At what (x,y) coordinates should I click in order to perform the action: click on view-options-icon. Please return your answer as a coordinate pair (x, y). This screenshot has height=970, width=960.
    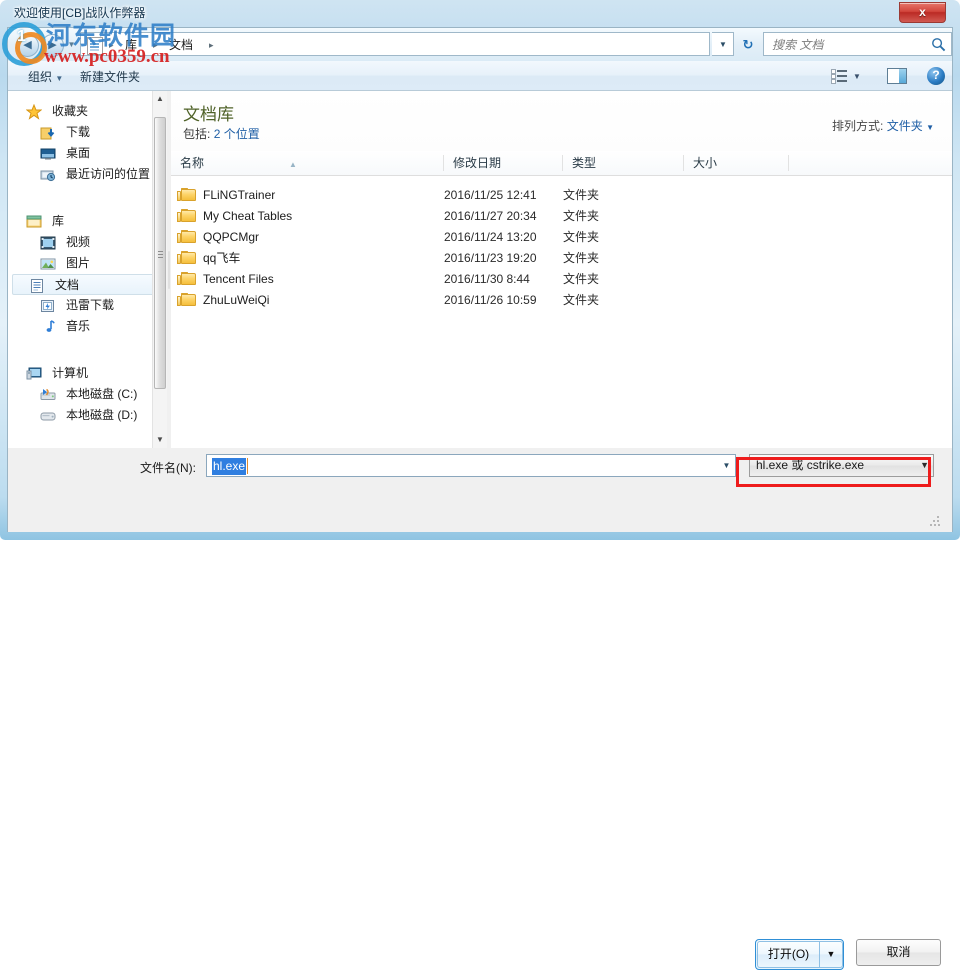
    Looking at the image, I should click on (838, 76).